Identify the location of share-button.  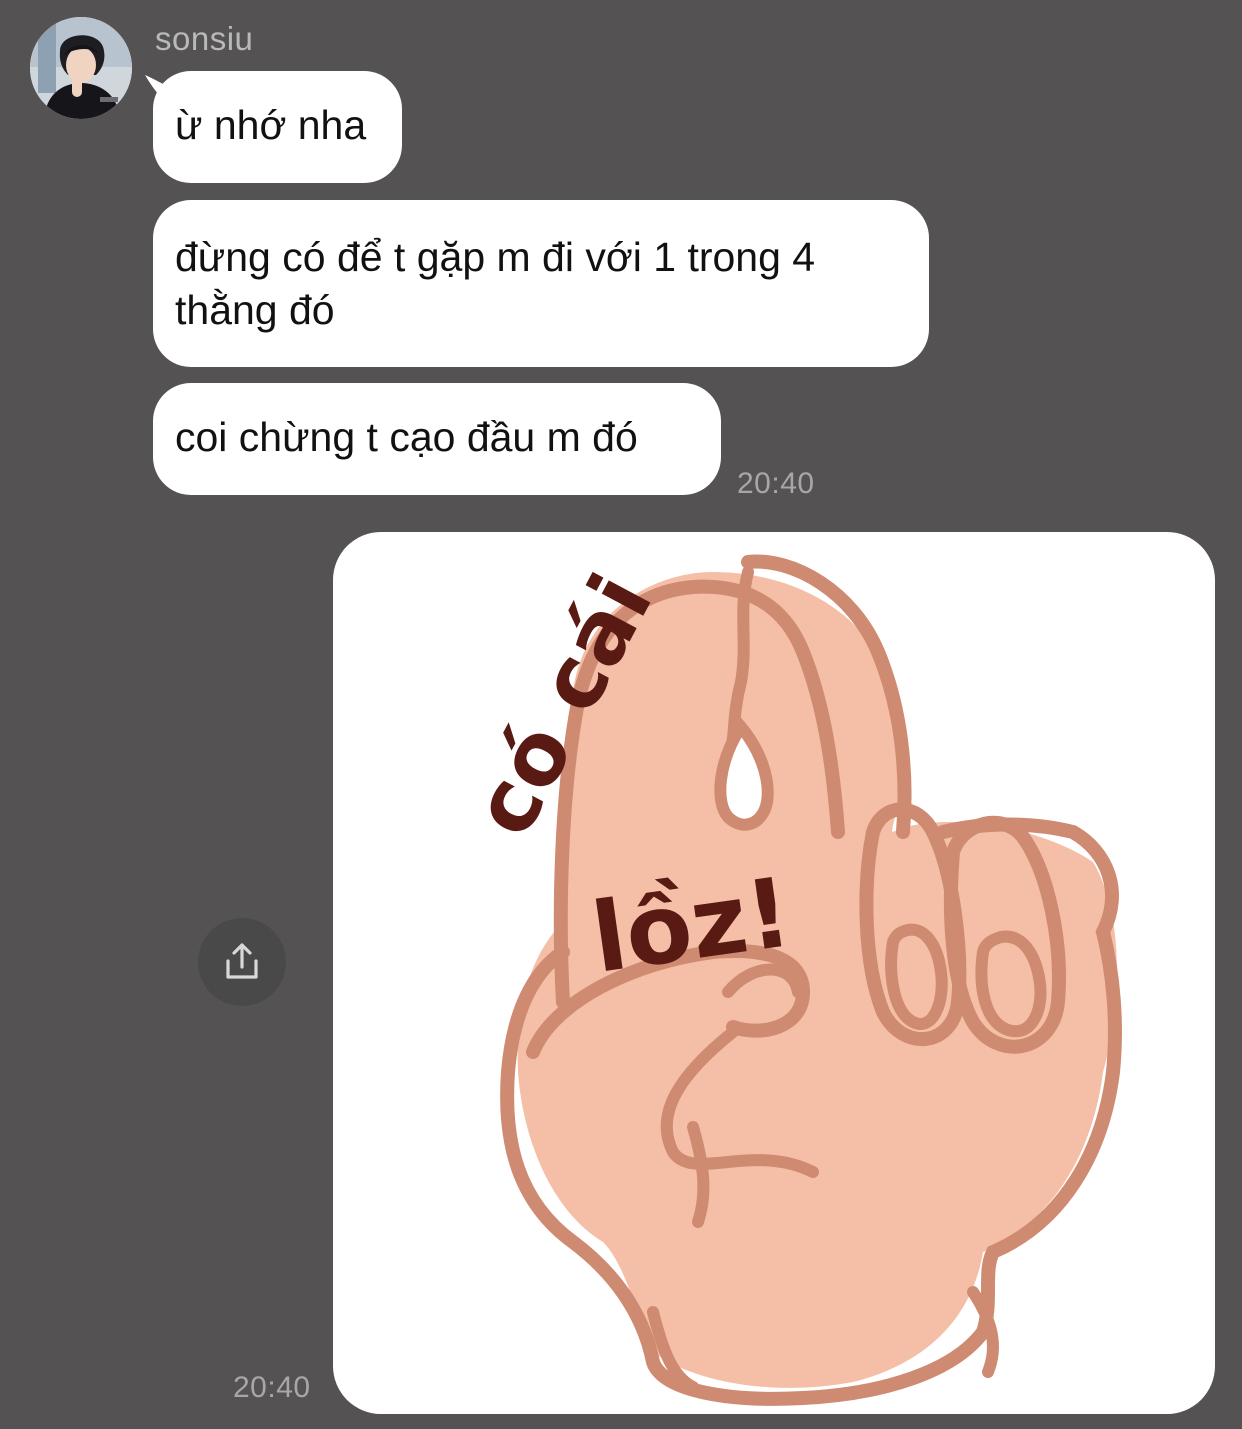
(242, 962).